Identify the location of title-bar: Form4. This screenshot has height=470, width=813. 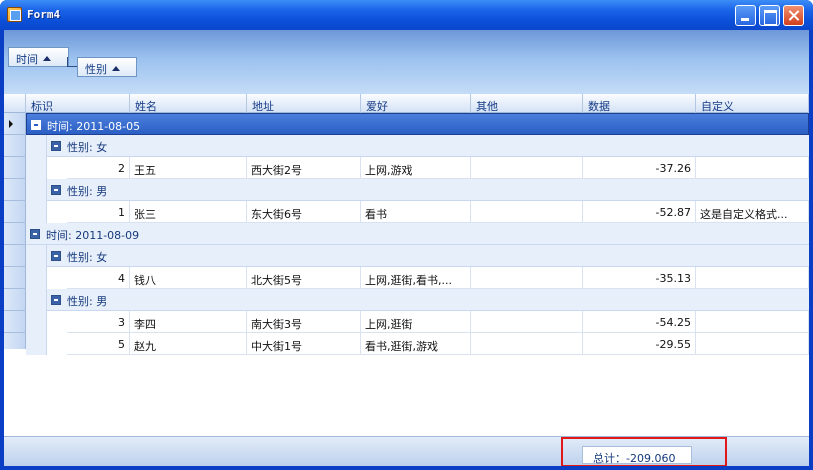
(406, 15).